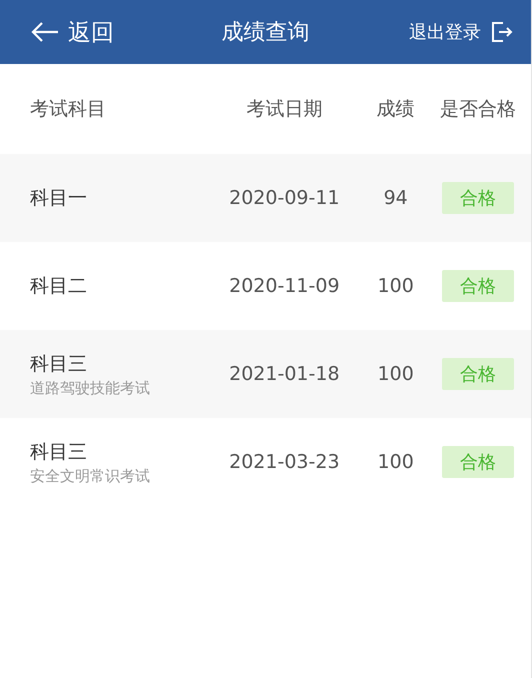 The height and width of the screenshot is (678, 532). What do you see at coordinates (90, 388) in the screenshot?
I see `subject-description: 道路驾驶技能考试` at bounding box center [90, 388].